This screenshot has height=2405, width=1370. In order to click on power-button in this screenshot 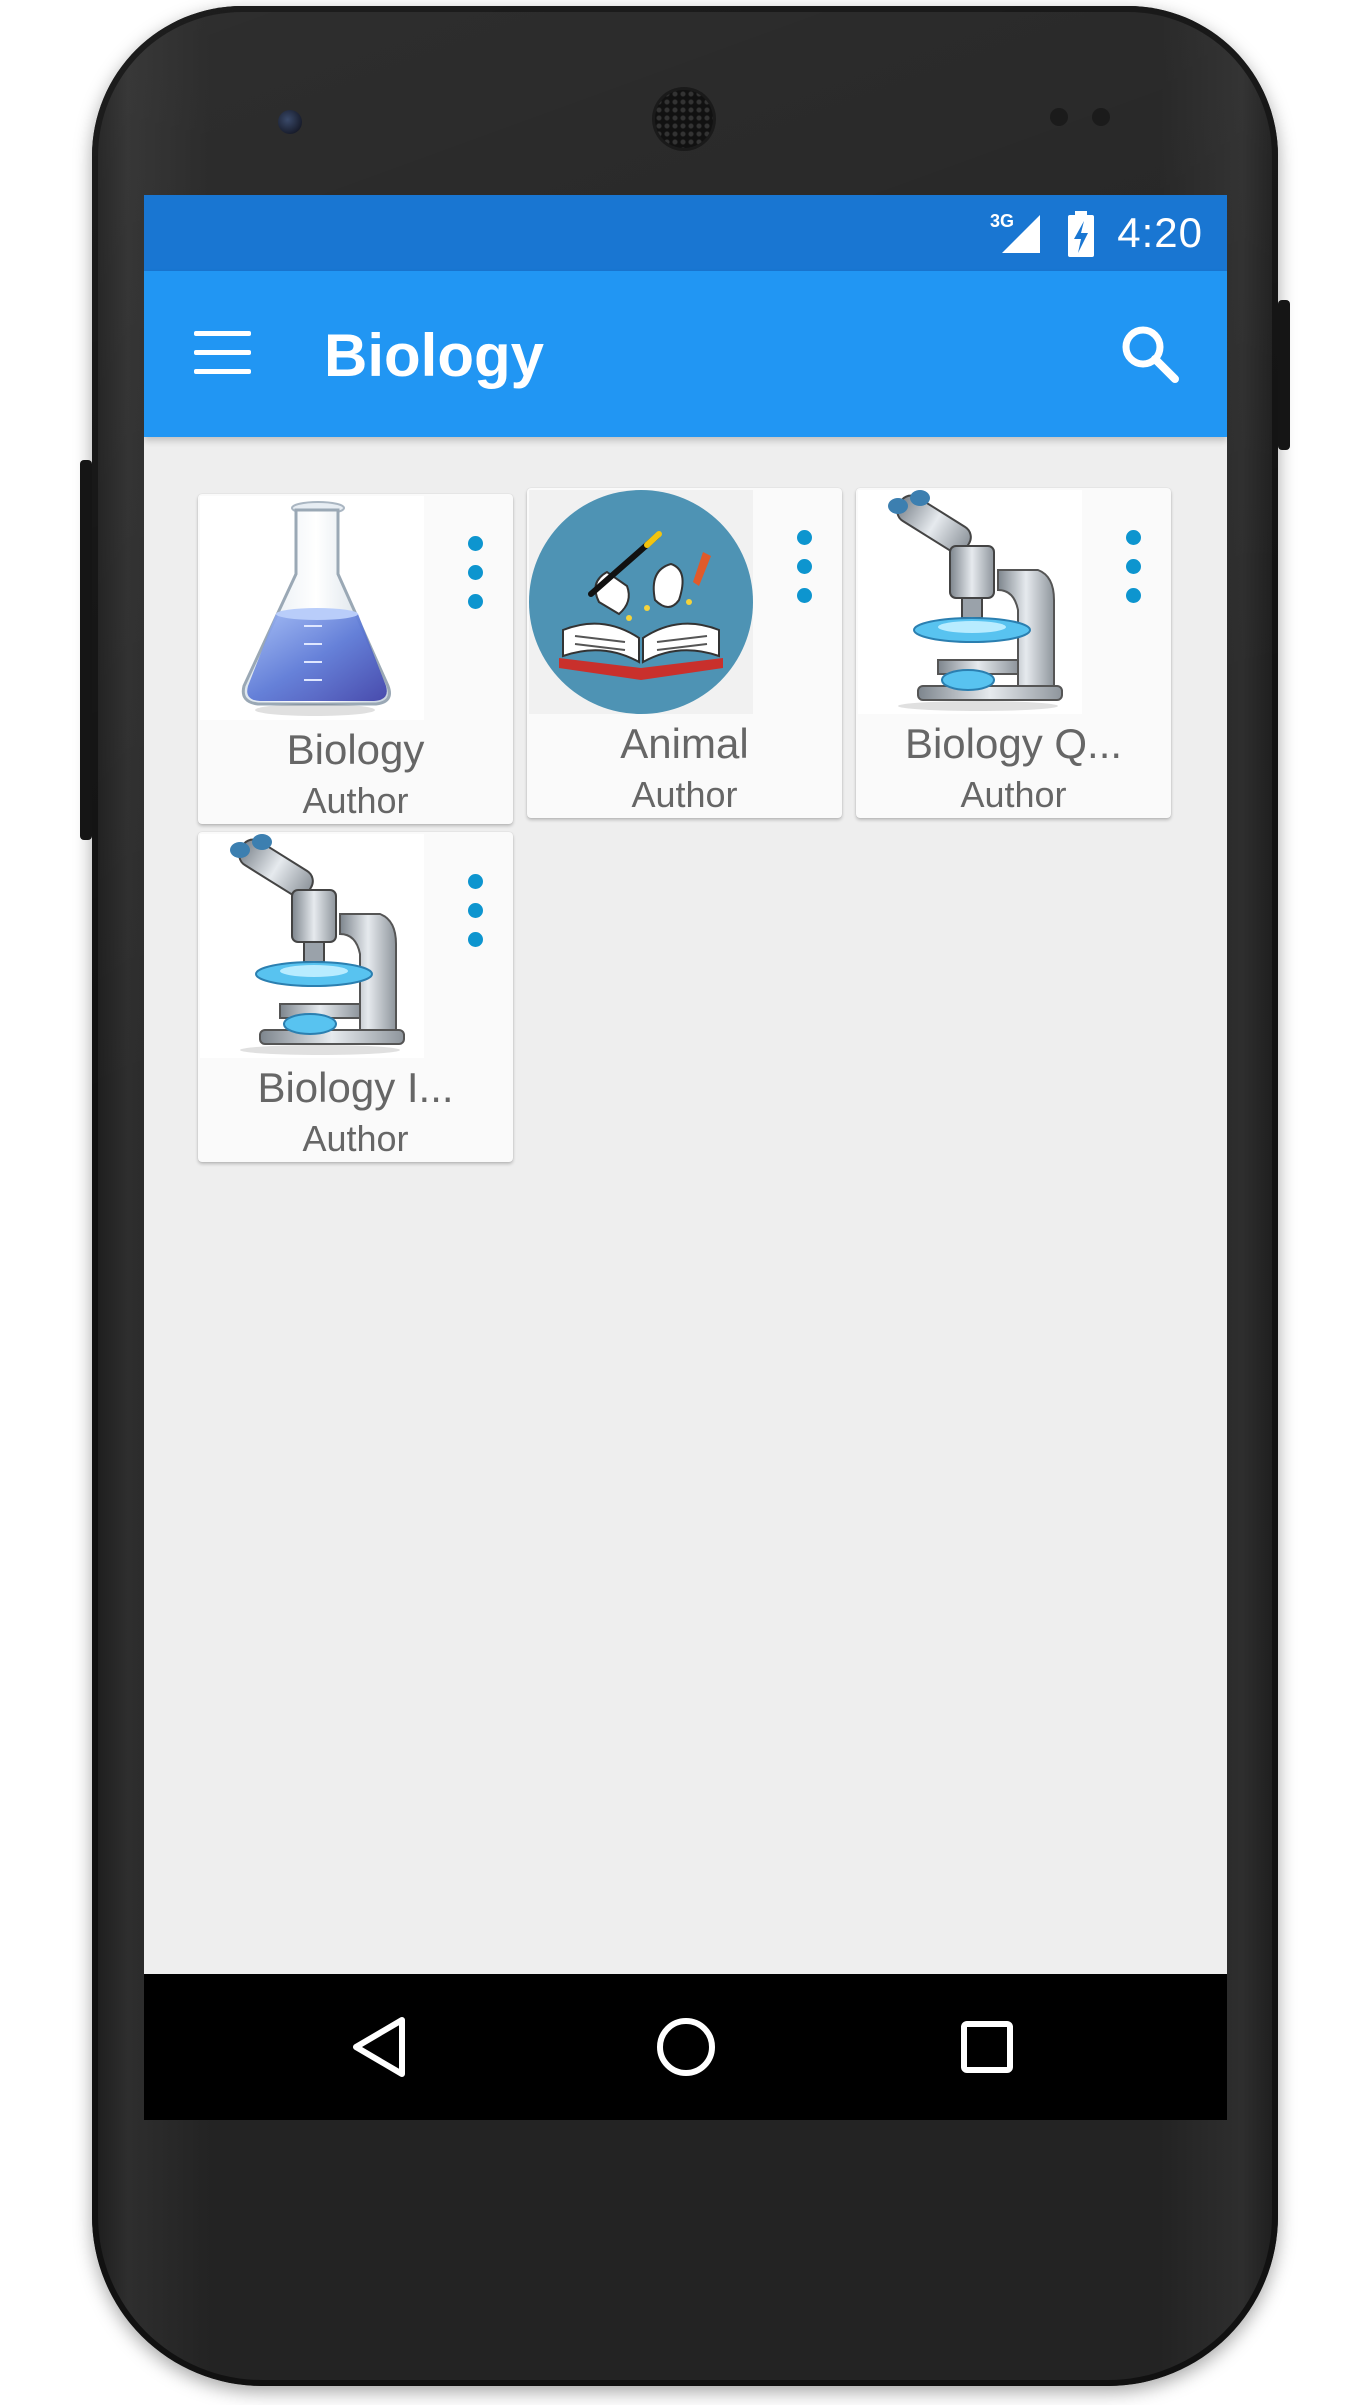, I will do `click(1284, 375)`.